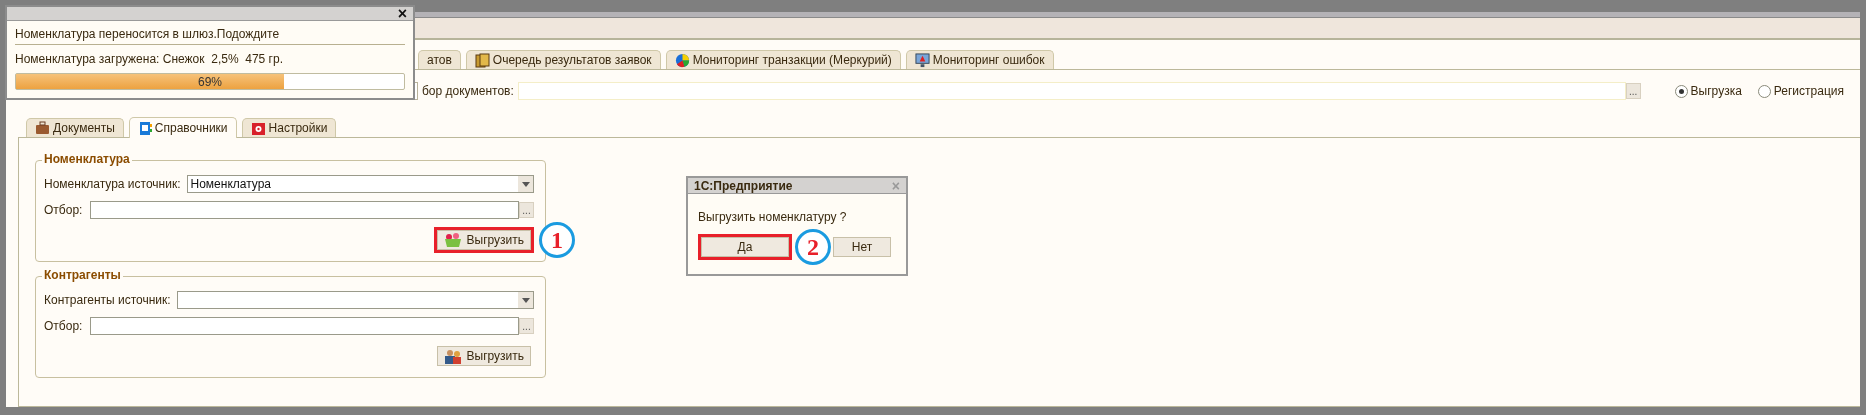 The image size is (1866, 415). Describe the element at coordinates (258, 128) in the screenshot. I see `settings-icon` at that location.